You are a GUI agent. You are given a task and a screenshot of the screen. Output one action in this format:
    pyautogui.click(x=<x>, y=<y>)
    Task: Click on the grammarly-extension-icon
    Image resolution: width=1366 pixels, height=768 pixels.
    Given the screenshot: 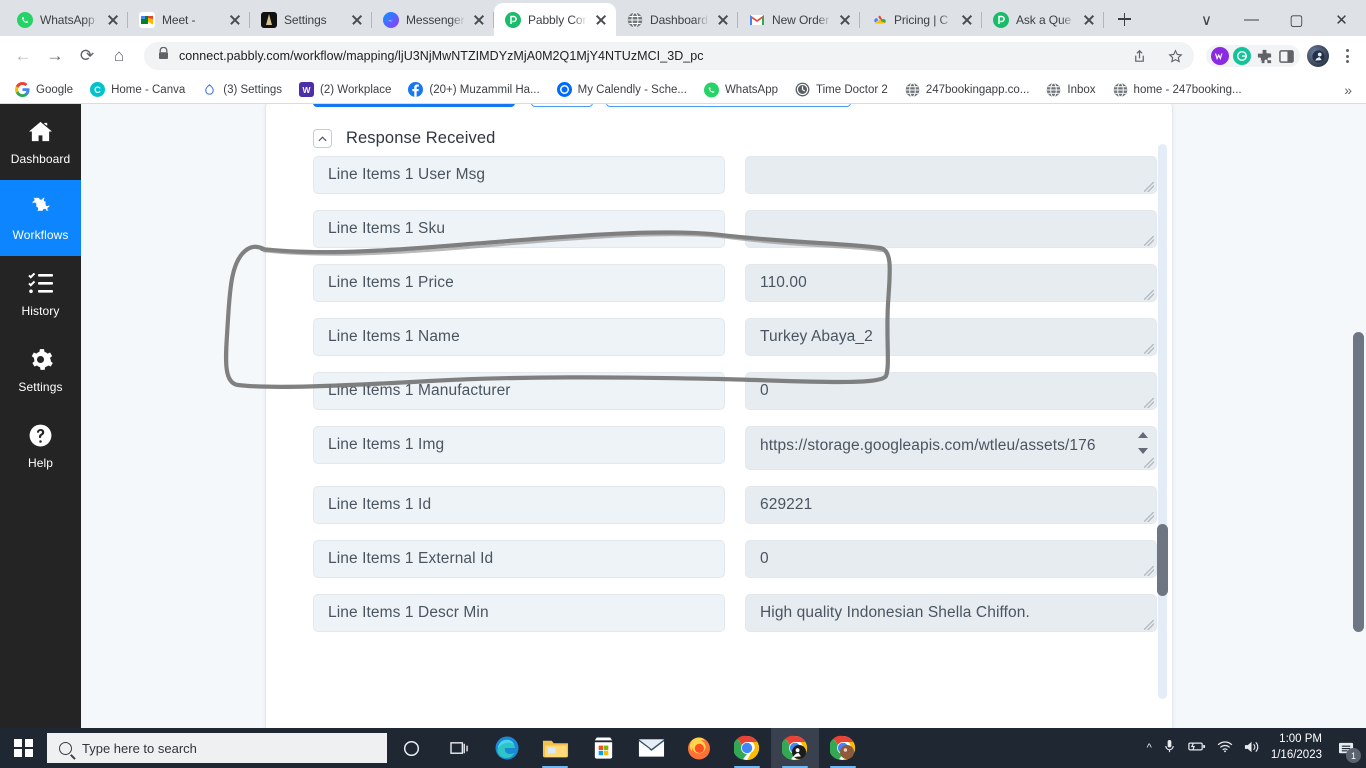 What is the action you would take?
    pyautogui.click(x=1242, y=56)
    